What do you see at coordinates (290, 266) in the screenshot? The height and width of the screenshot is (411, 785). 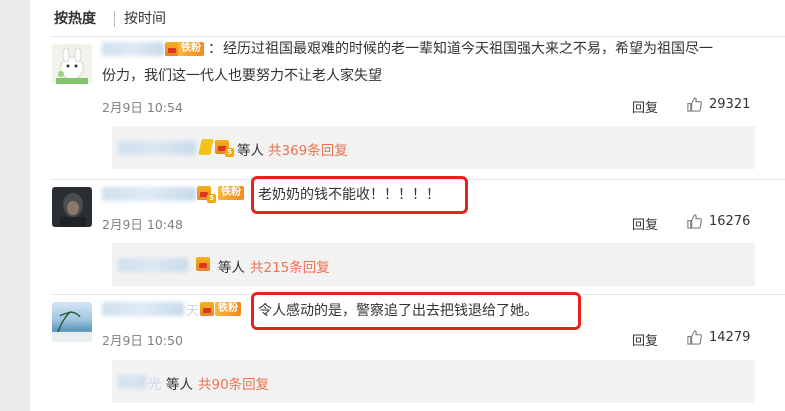 I see `replies-count-link: 共215条回复` at bounding box center [290, 266].